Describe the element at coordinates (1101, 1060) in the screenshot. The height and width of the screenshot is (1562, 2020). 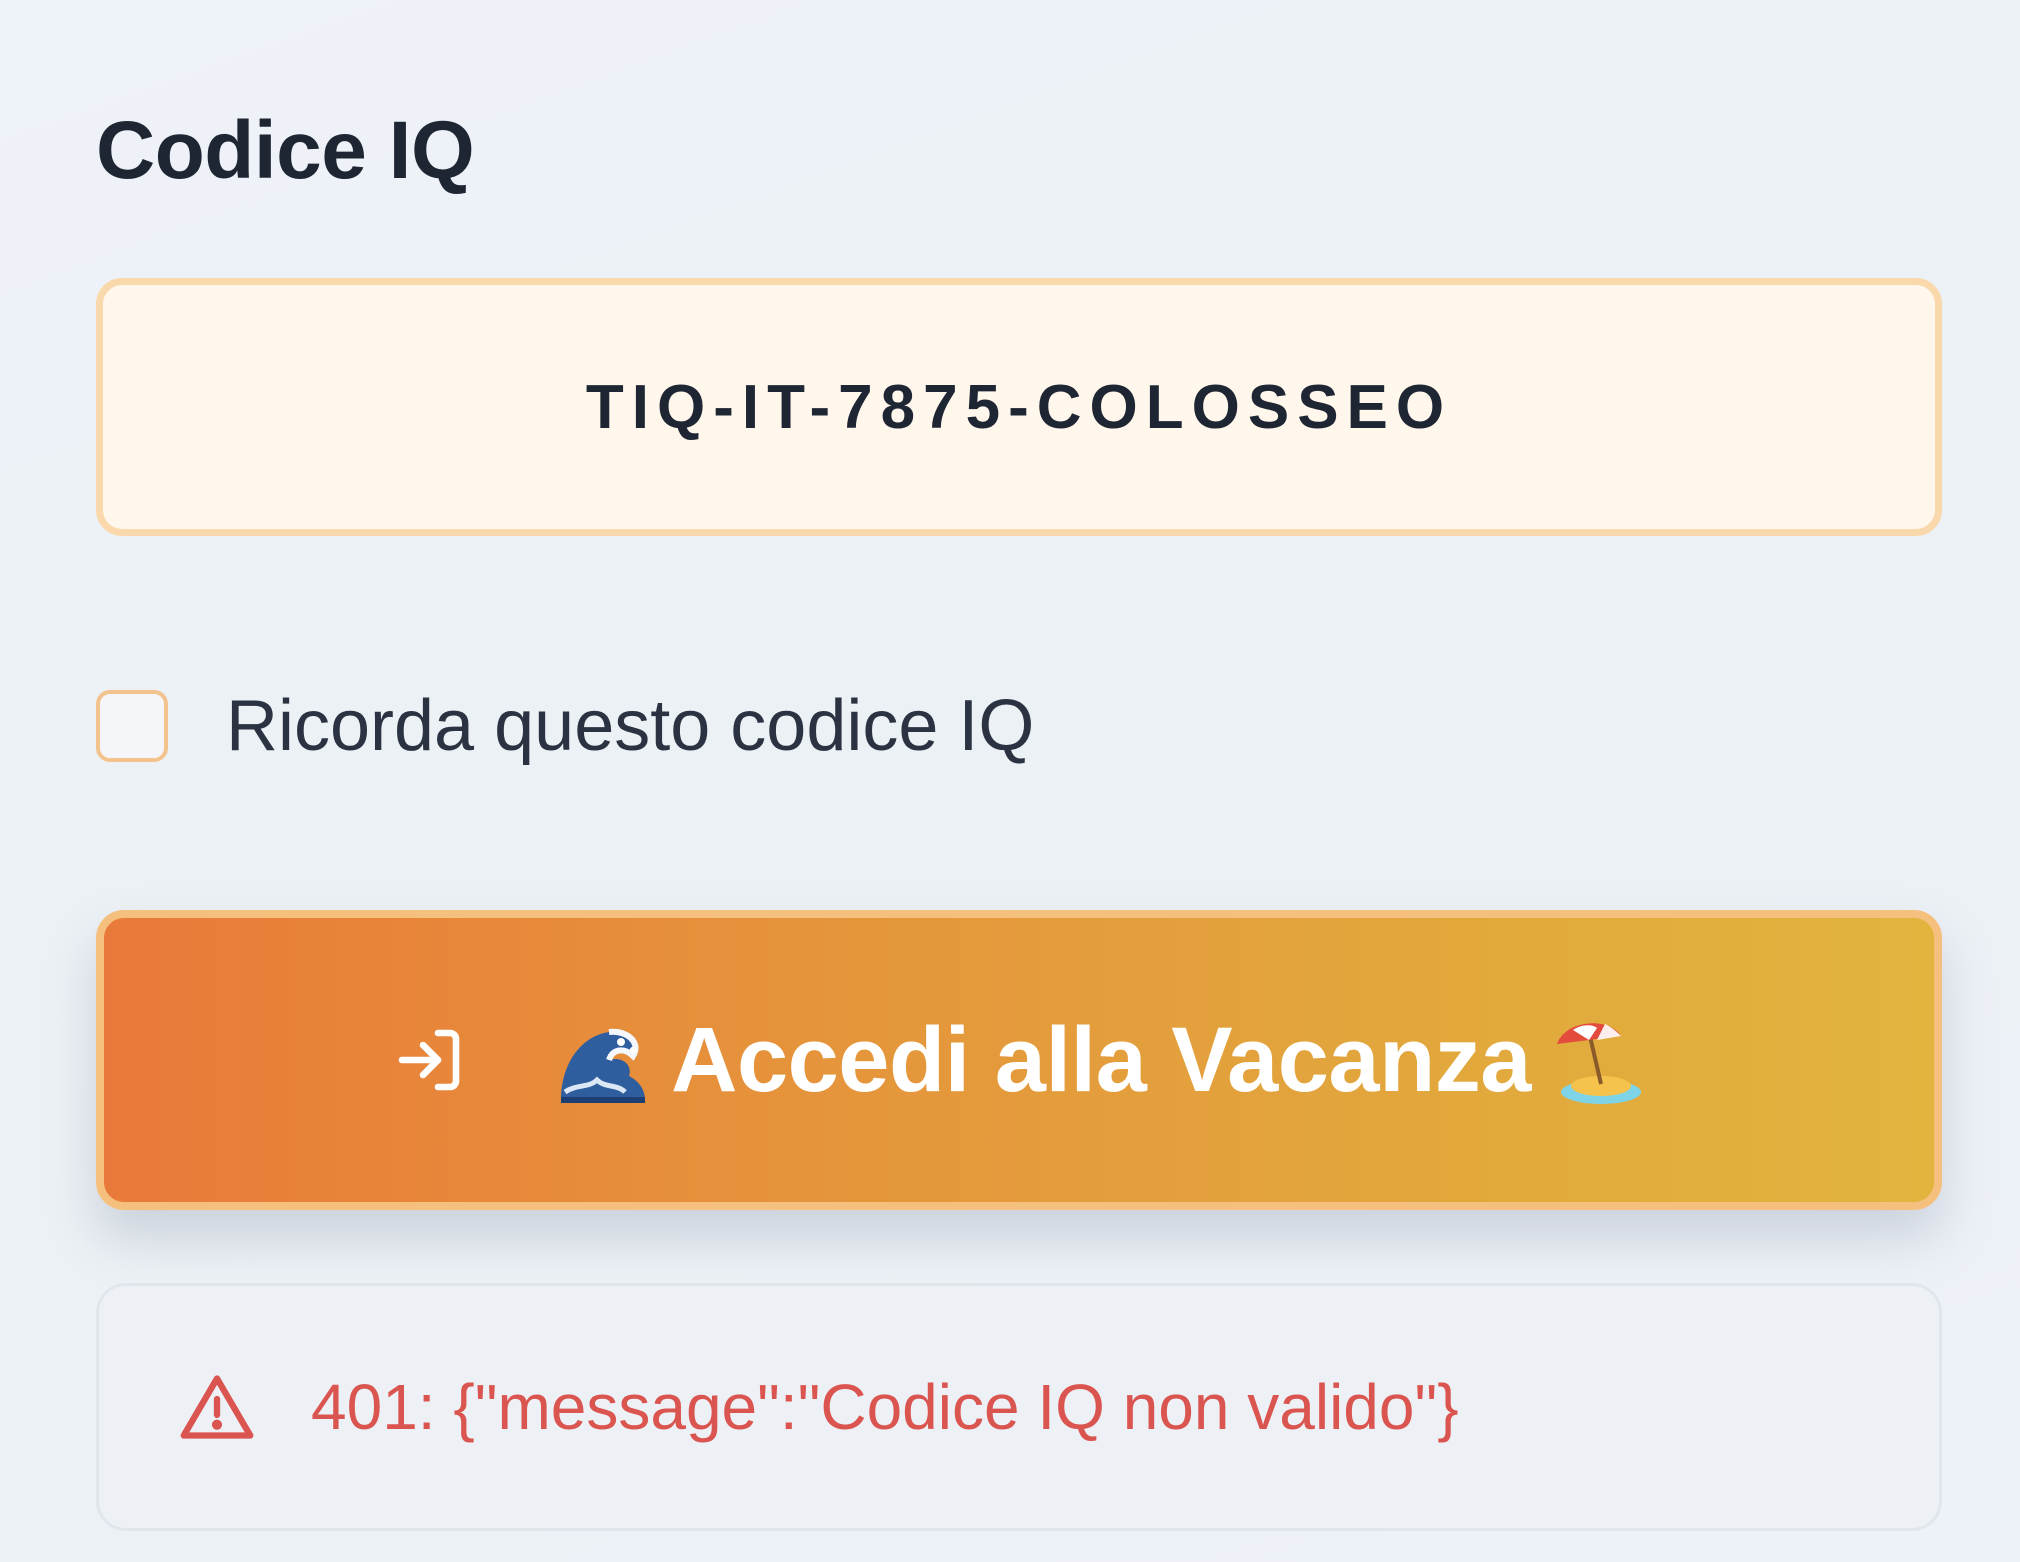
I see `access-vacation-label: Accedi alla Vacanza` at that location.